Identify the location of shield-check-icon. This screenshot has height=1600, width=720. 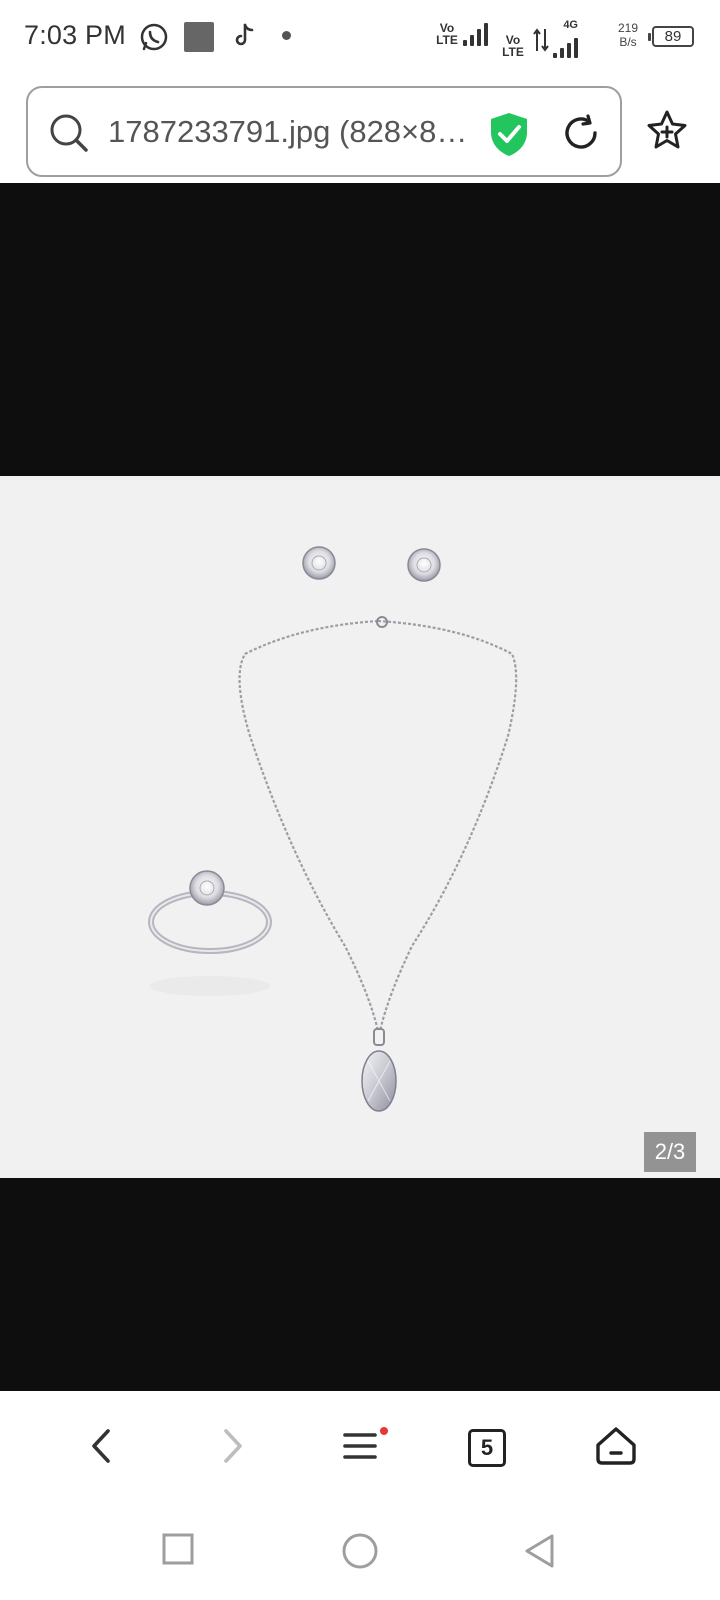
(509, 136).